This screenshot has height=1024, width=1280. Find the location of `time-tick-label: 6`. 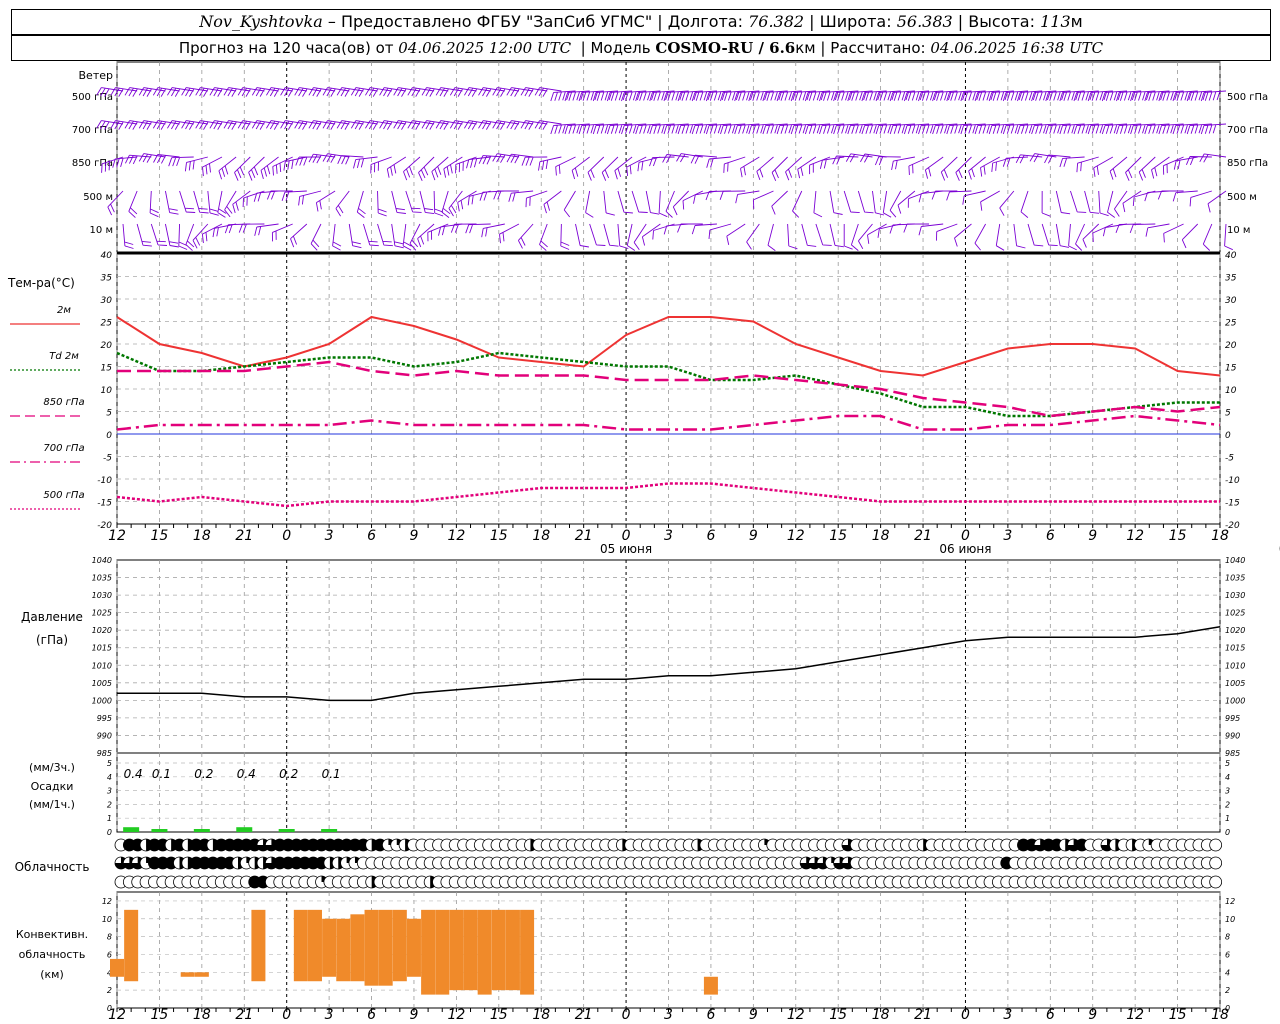

time-tick-label: 6 is located at coordinates (1050, 536).